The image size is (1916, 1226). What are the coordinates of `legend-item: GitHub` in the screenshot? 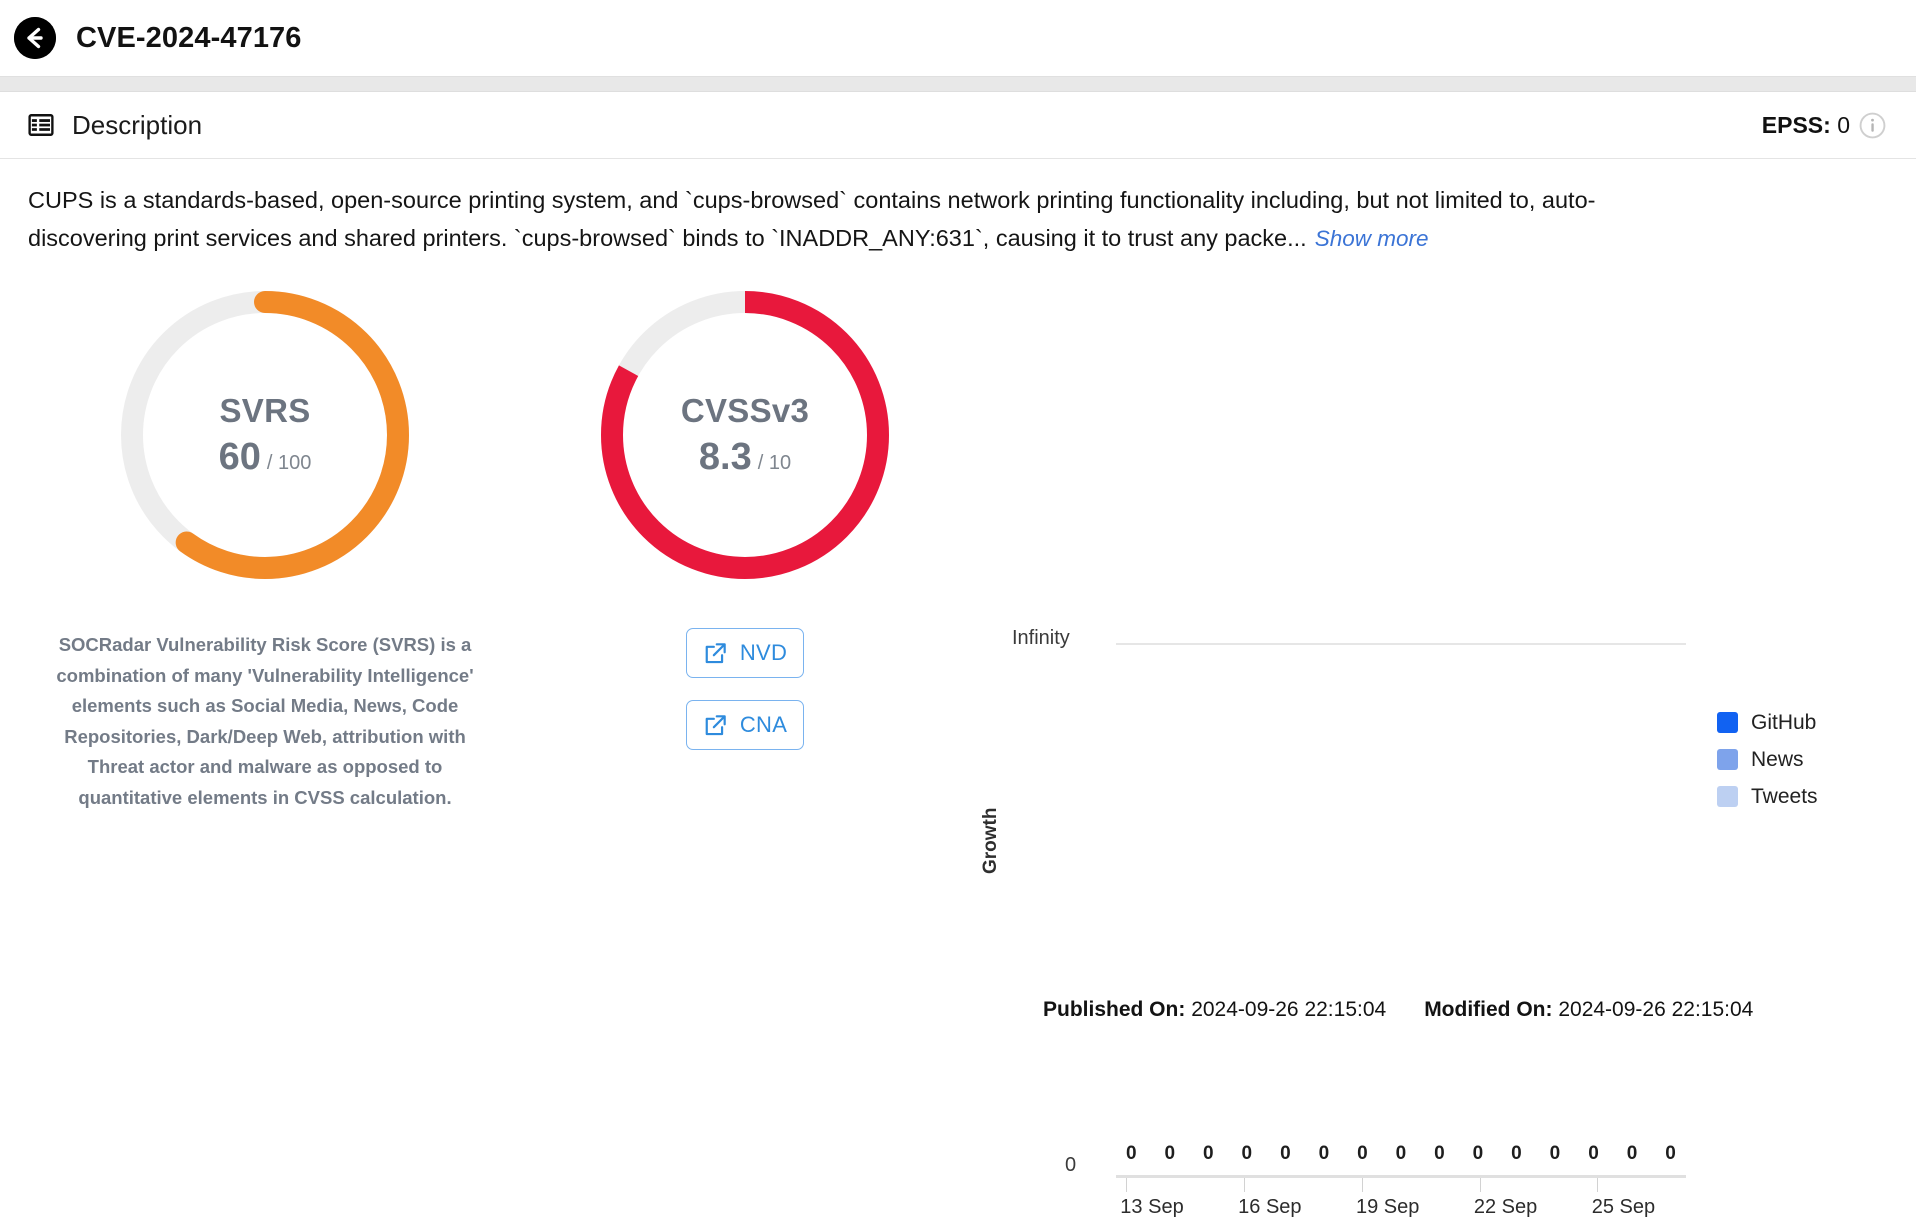 It's located at (1767, 722).